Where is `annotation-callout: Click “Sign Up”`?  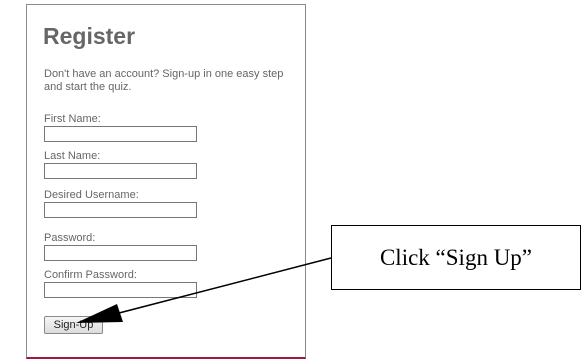
annotation-callout: Click “Sign Up” is located at coordinates (456, 257).